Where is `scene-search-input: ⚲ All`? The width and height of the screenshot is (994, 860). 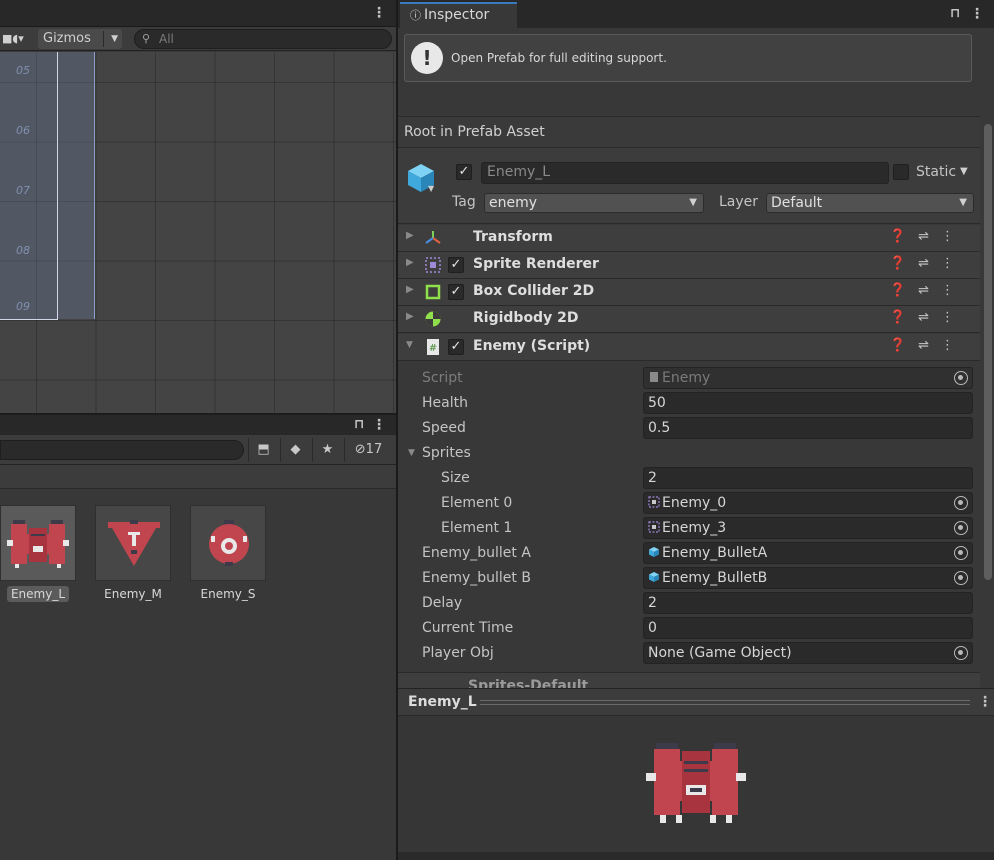
scene-search-input: ⚲ All is located at coordinates (263, 39).